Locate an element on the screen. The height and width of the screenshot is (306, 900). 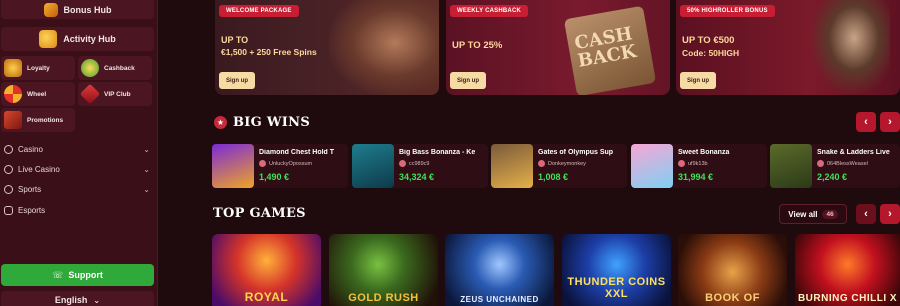
game-tile-title: GOLD RUSH is located at coordinates (383, 298).